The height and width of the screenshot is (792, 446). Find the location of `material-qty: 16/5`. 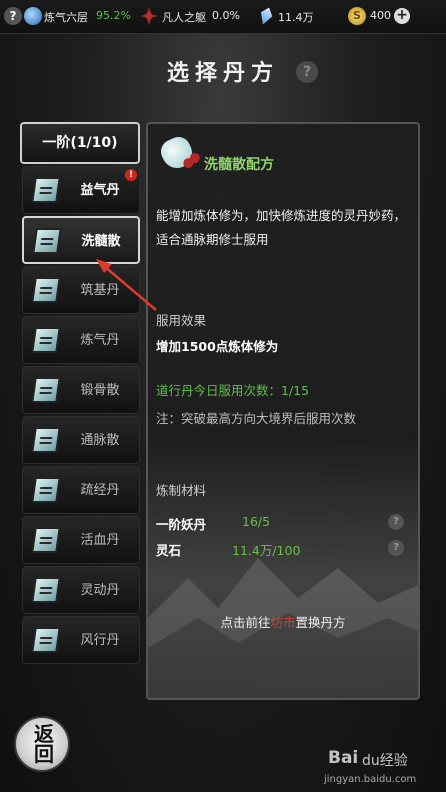

material-qty: 16/5 is located at coordinates (256, 521).